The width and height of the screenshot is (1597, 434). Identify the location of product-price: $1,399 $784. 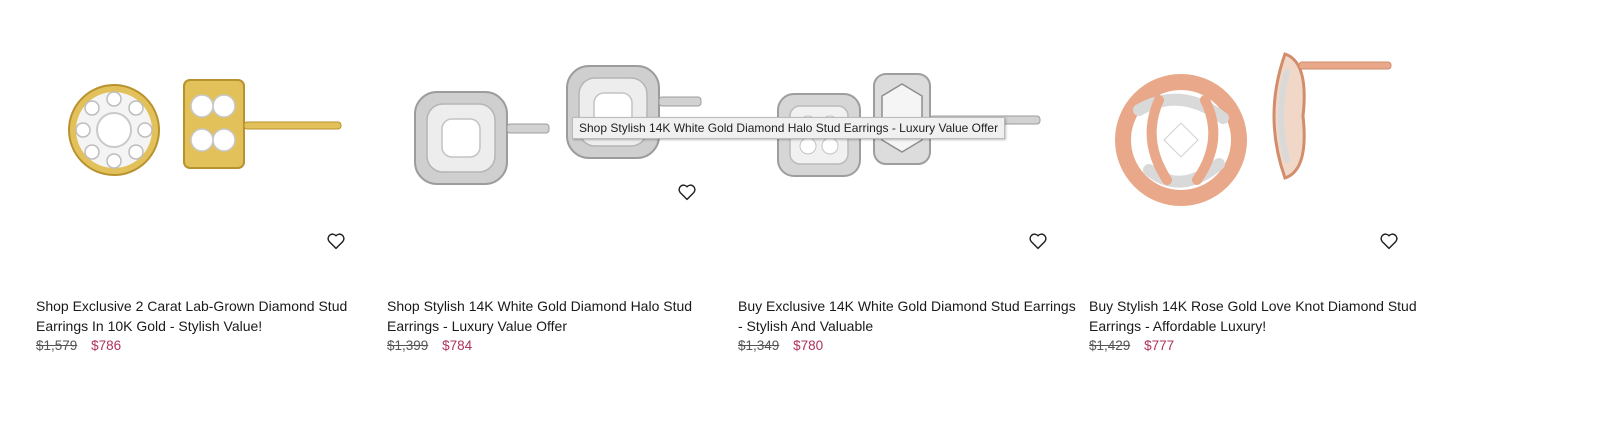
(429, 346).